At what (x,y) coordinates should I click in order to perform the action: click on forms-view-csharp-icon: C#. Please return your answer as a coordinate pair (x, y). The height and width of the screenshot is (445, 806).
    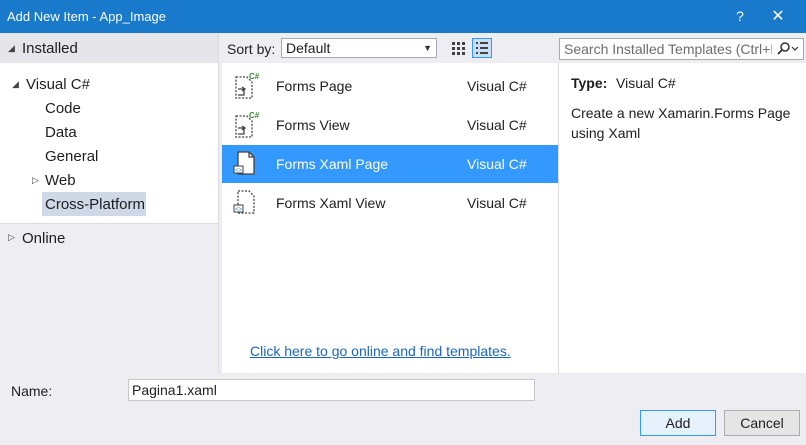
    Looking at the image, I should click on (247, 124).